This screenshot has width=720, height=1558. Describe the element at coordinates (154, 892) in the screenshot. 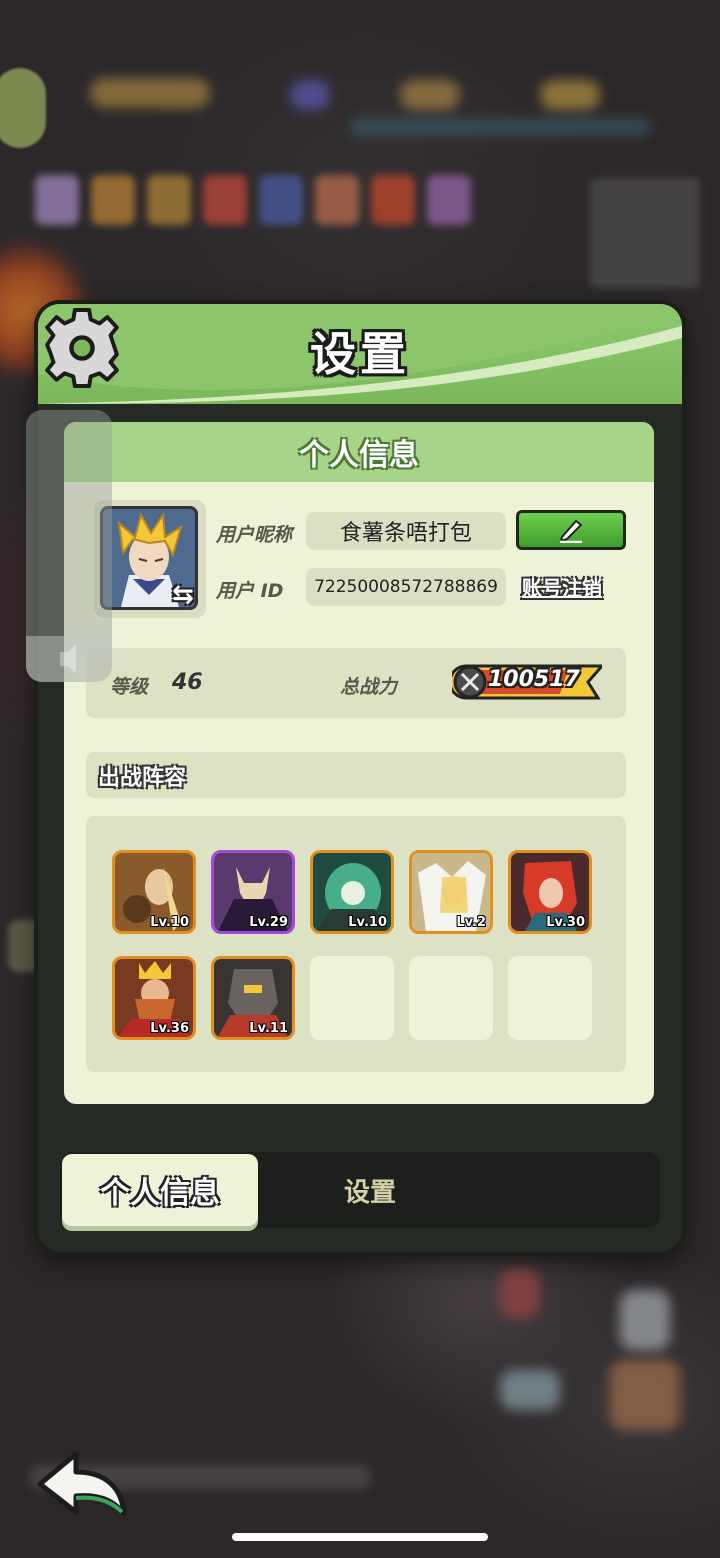

I see `hero-slot-1: Lv.10` at that location.